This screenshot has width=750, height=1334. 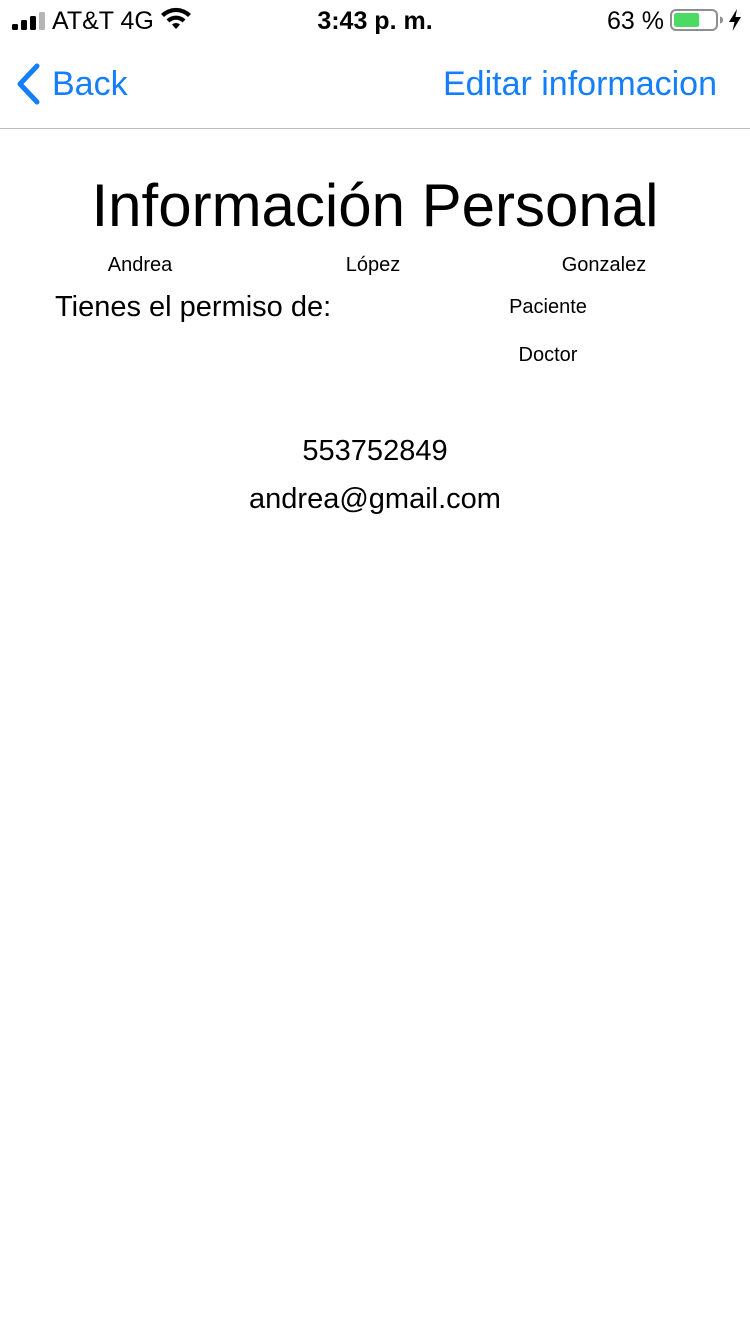 What do you see at coordinates (140, 265) in the screenshot?
I see `first-name: Andrea` at bounding box center [140, 265].